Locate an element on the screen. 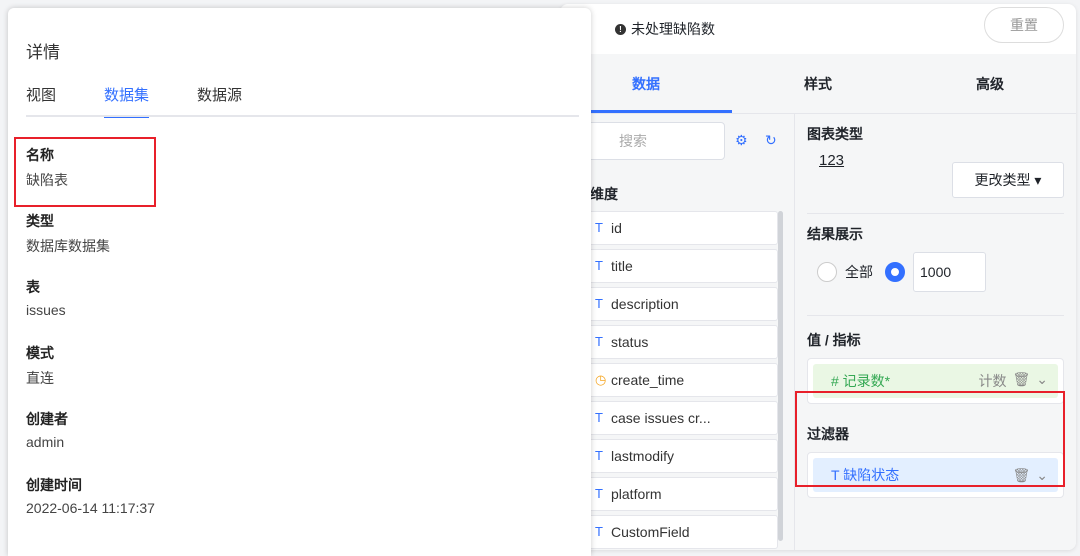 Image resolution: width=1080 pixels, height=556 pixels. field-item: Tplatform is located at coordinates (679, 494).